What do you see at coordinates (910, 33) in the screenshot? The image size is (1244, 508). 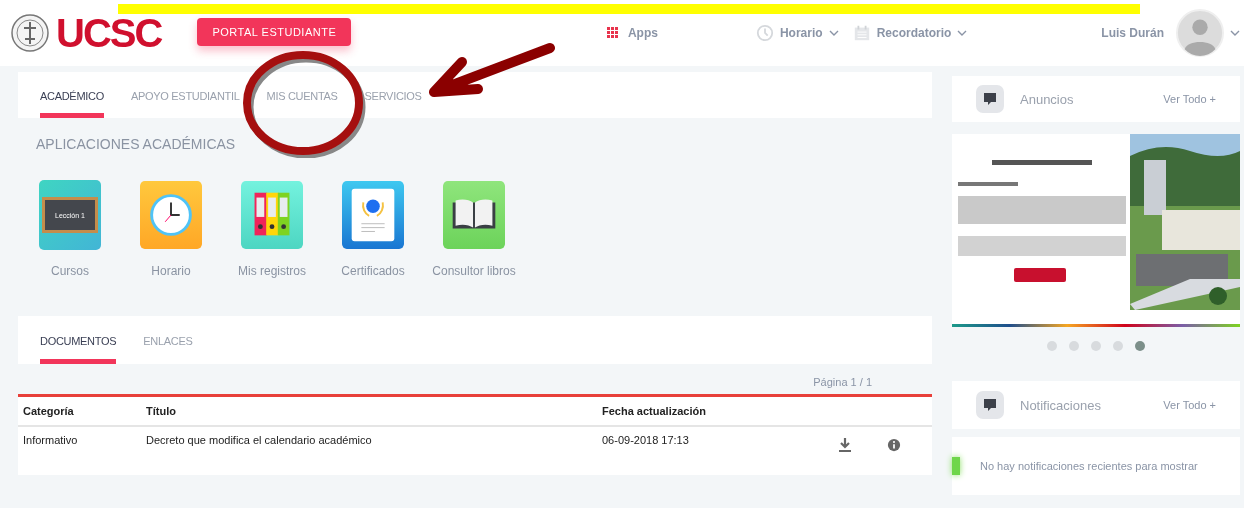 I see `dropdown-menu: Recordatorio` at bounding box center [910, 33].